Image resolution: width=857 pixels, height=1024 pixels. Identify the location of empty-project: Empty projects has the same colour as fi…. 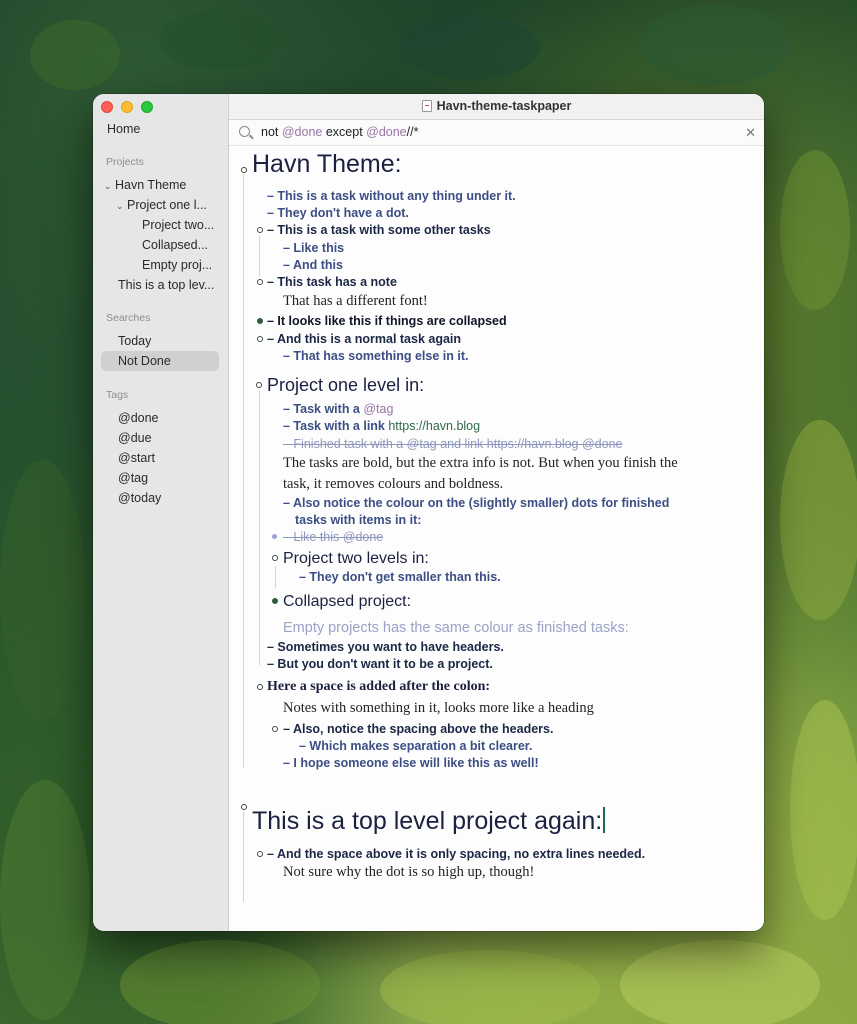
(456, 628).